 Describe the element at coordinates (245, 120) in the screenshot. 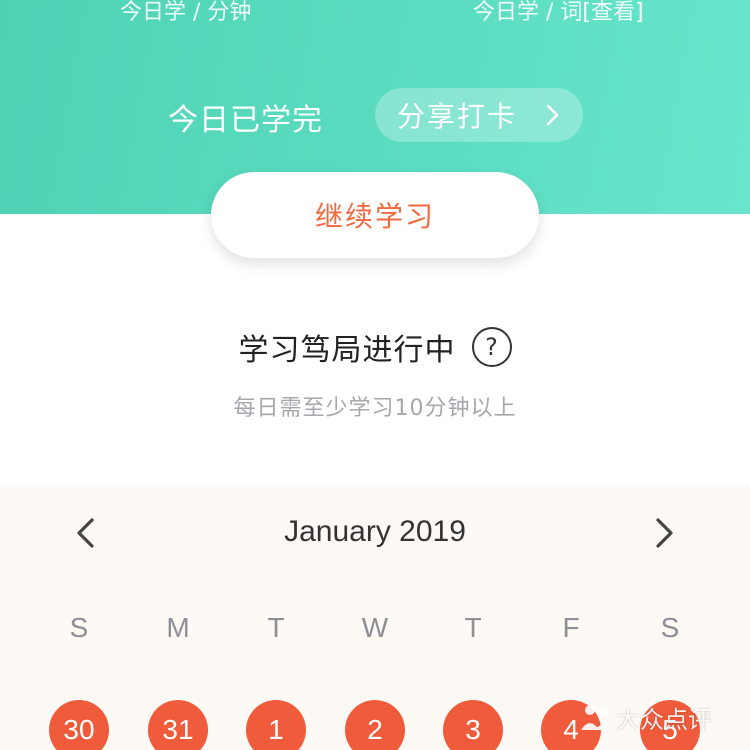

I see `today-done-text: 今日已学完` at that location.